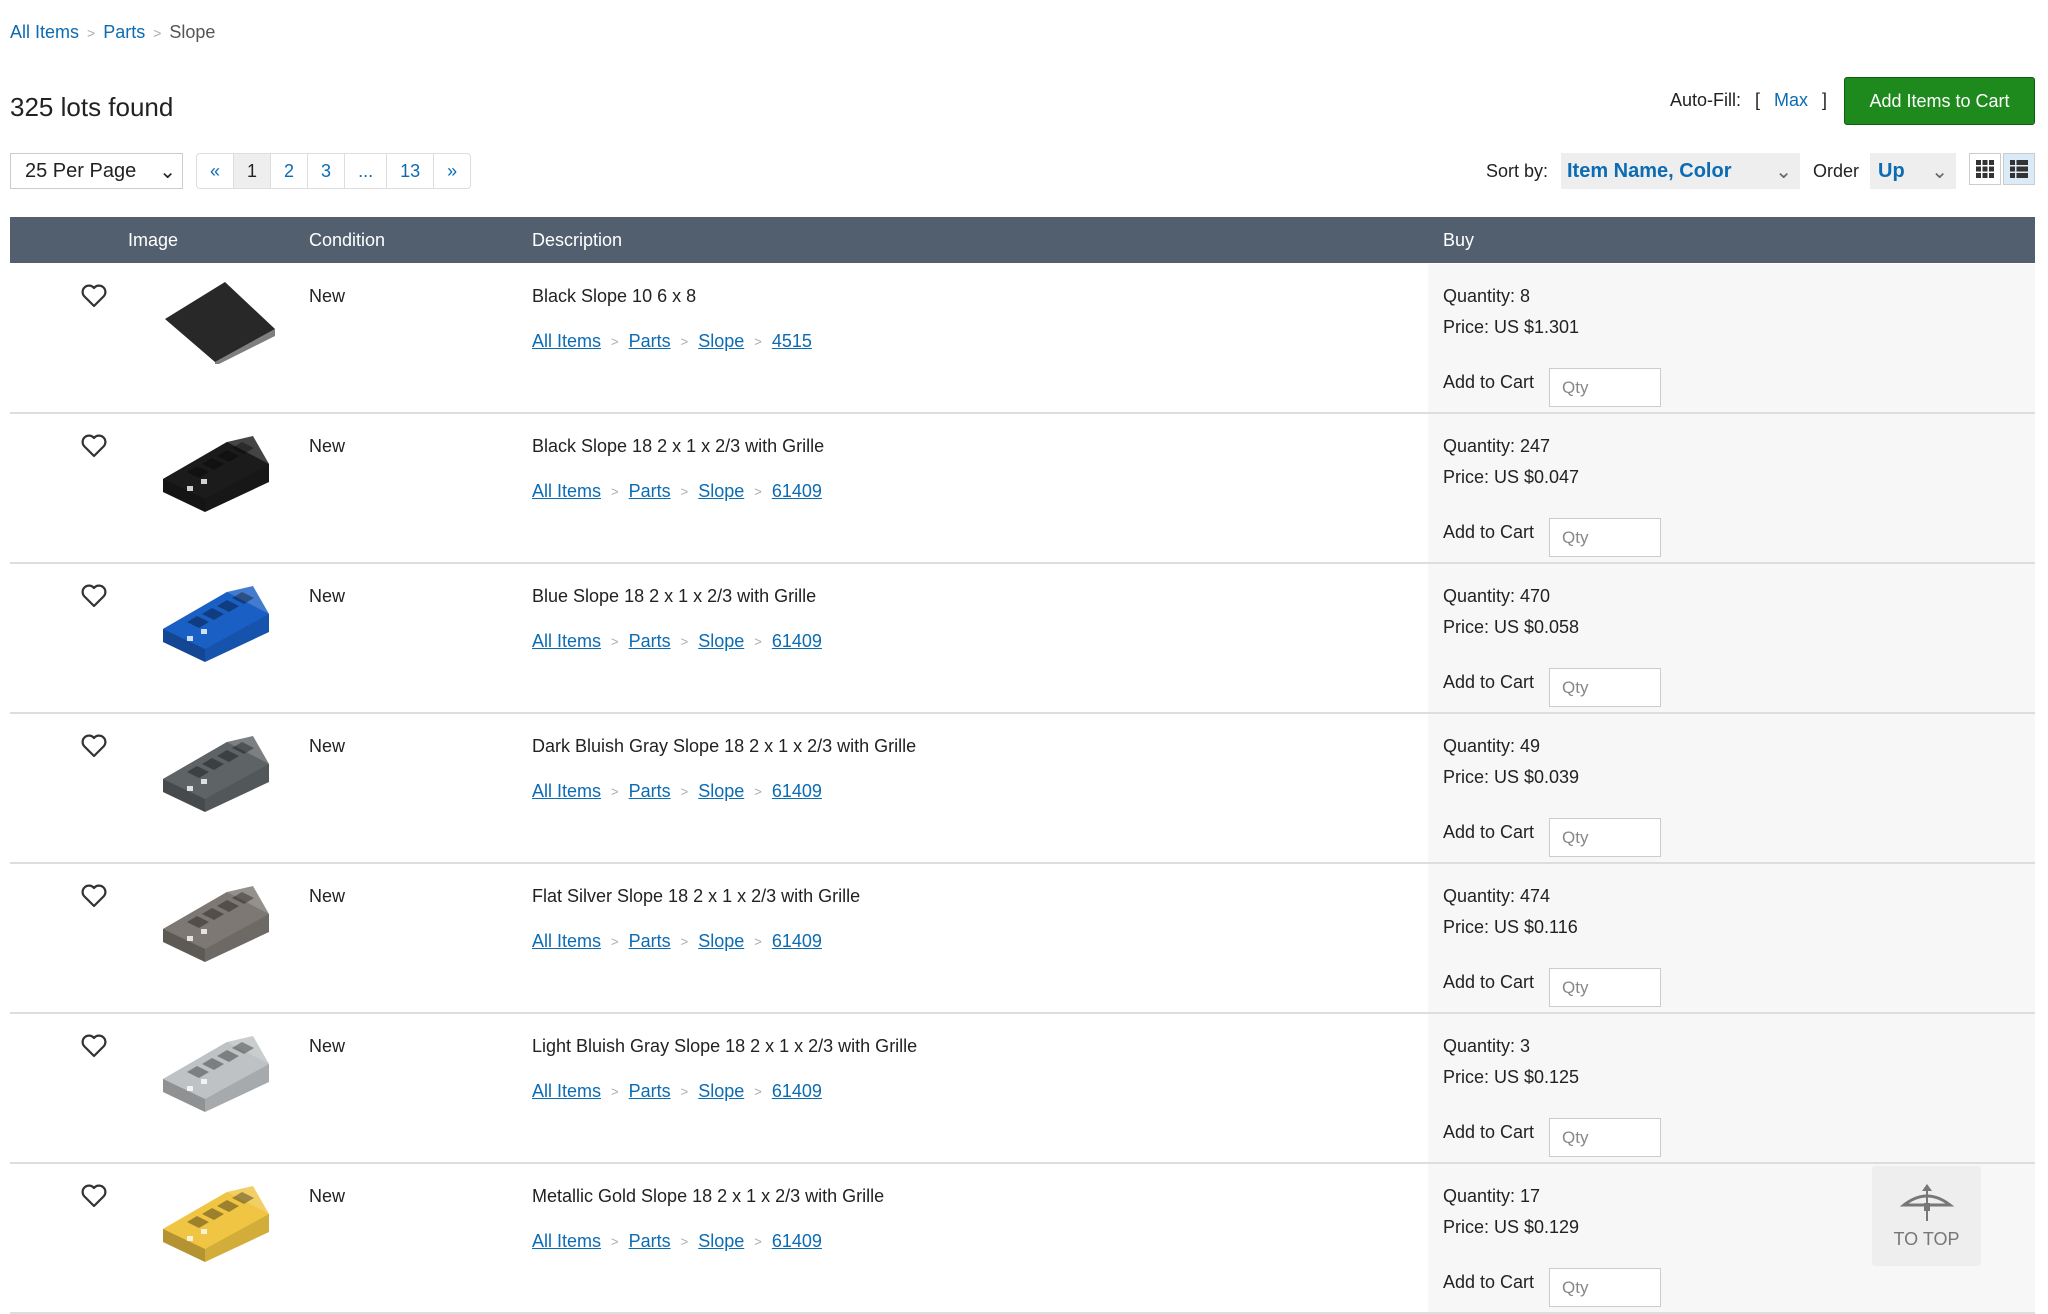 This screenshot has width=2048, height=1314. I want to click on breadcrumb-all-items: All Items, so click(44, 32).